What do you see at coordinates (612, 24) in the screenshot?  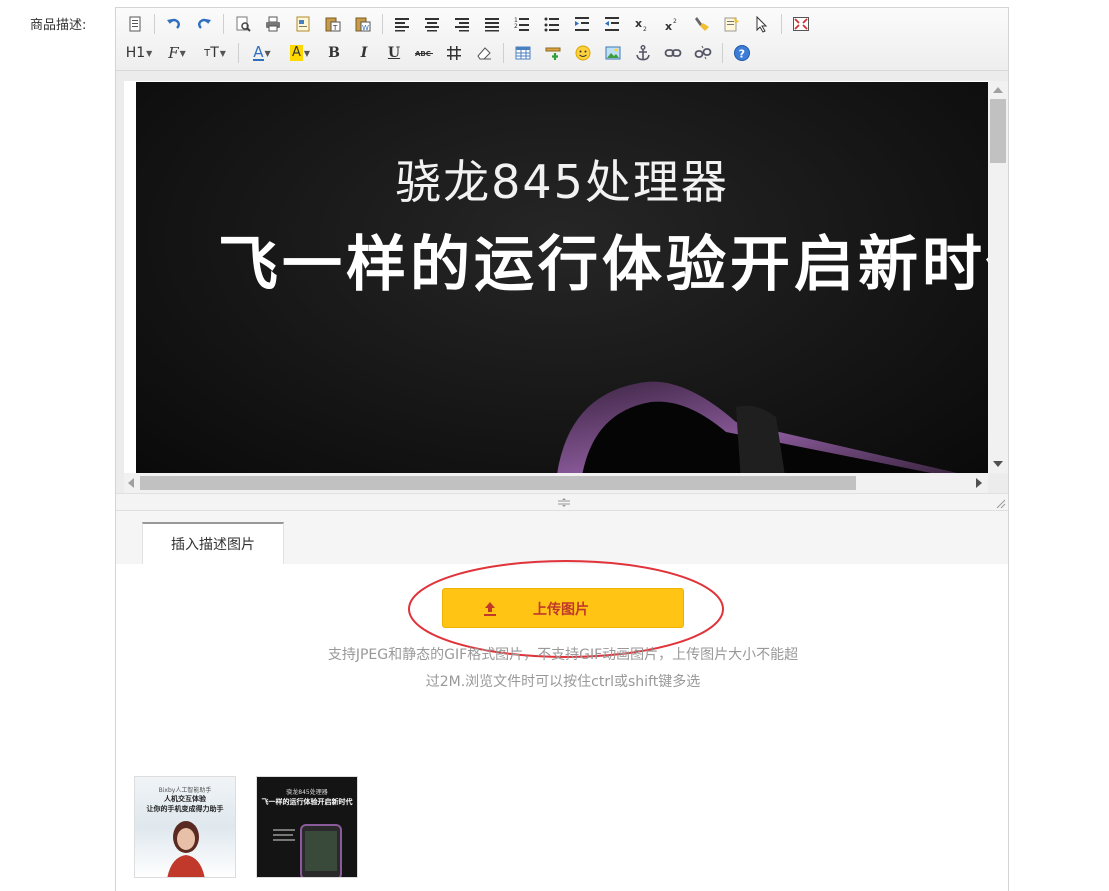 I see `outdent-icon` at bounding box center [612, 24].